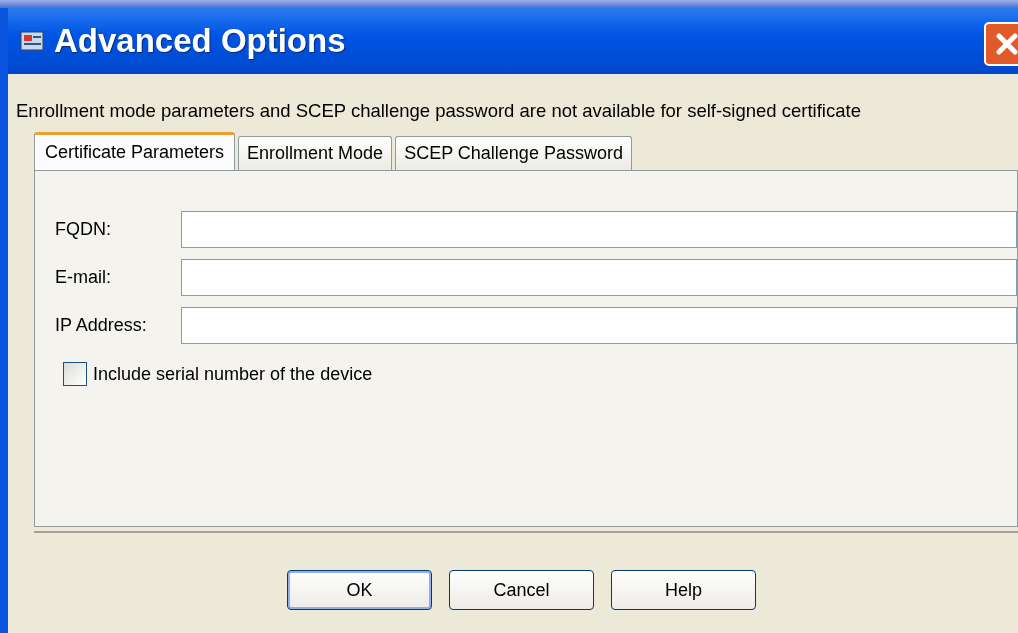 The height and width of the screenshot is (633, 1018). I want to click on field-label: FQDN:, so click(83, 229).